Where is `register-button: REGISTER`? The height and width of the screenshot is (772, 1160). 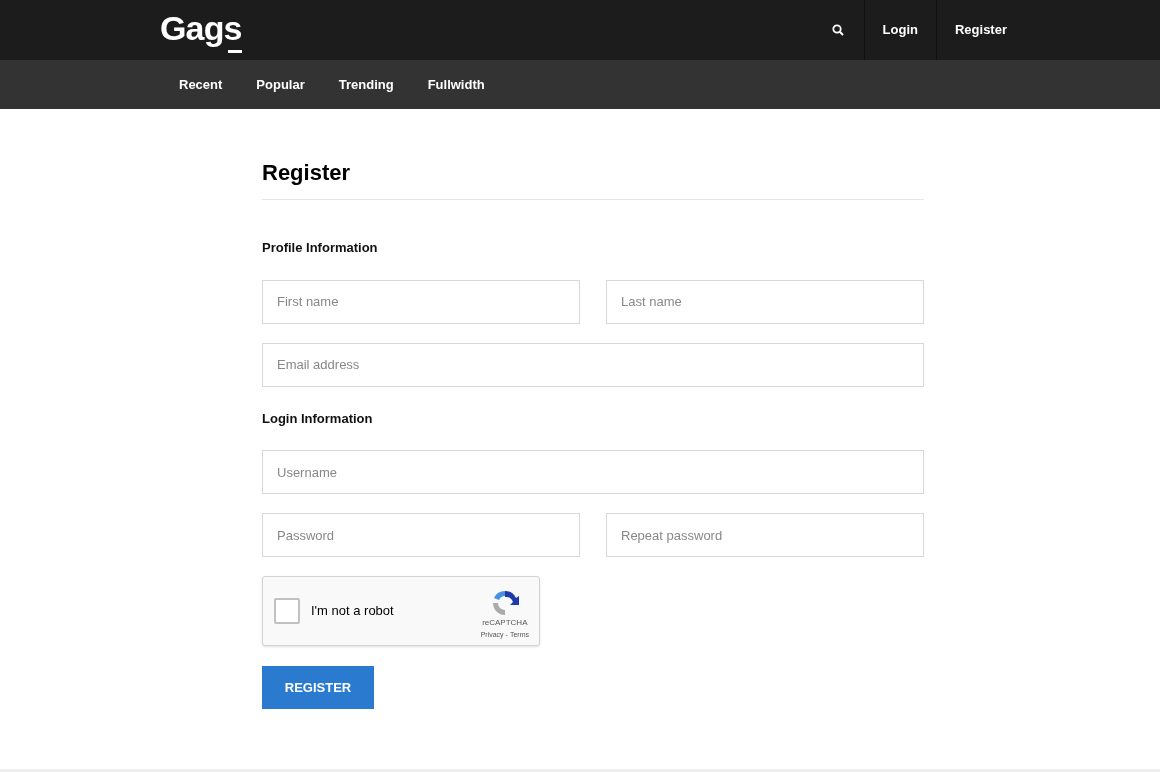 register-button: REGISTER is located at coordinates (318, 687).